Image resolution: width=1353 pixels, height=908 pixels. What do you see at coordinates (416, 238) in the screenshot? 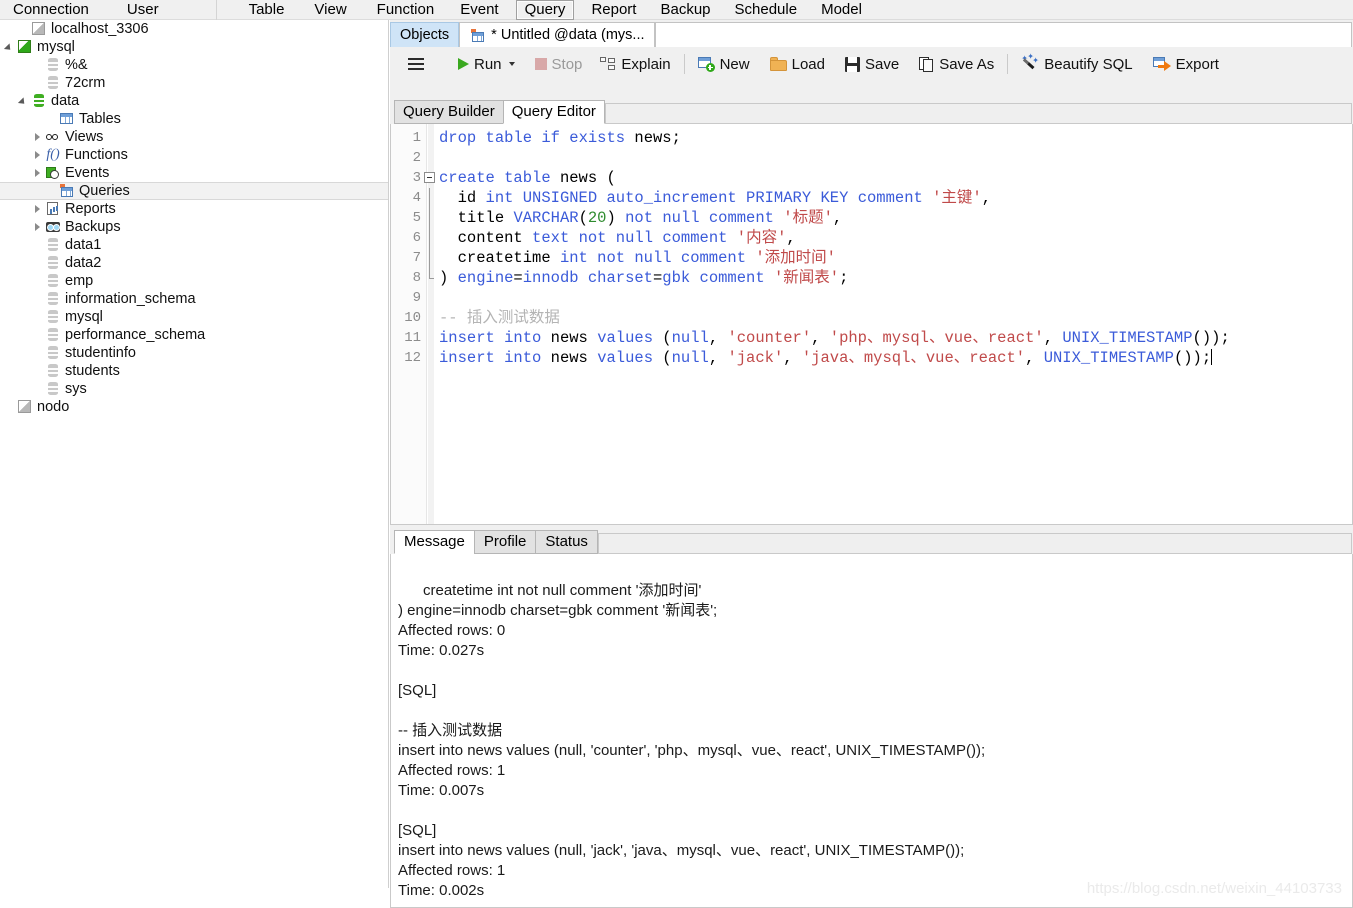
I see `line-number: 6` at bounding box center [416, 238].